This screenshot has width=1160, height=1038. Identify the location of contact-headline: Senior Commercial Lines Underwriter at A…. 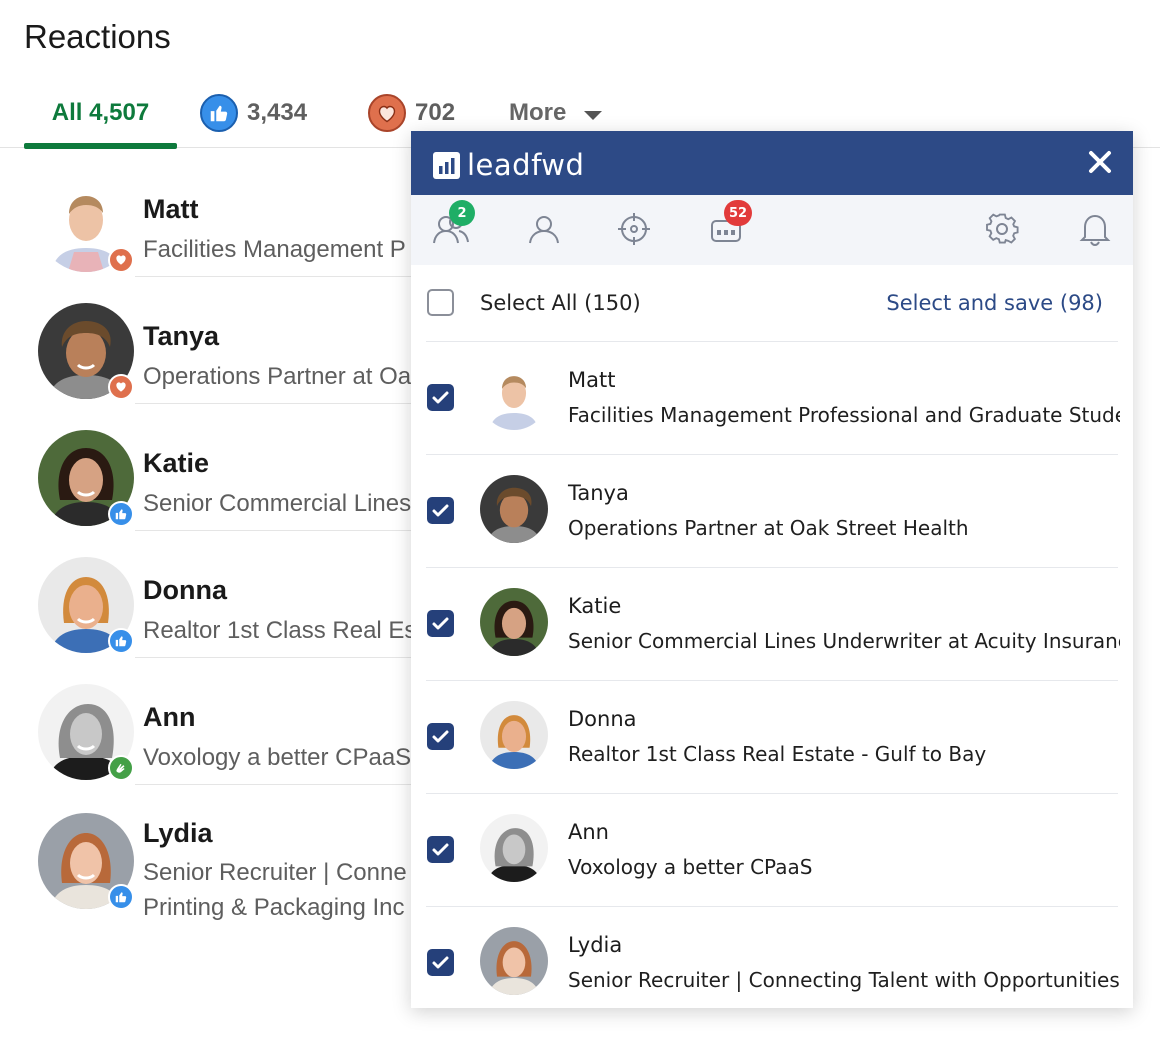
(844, 641).